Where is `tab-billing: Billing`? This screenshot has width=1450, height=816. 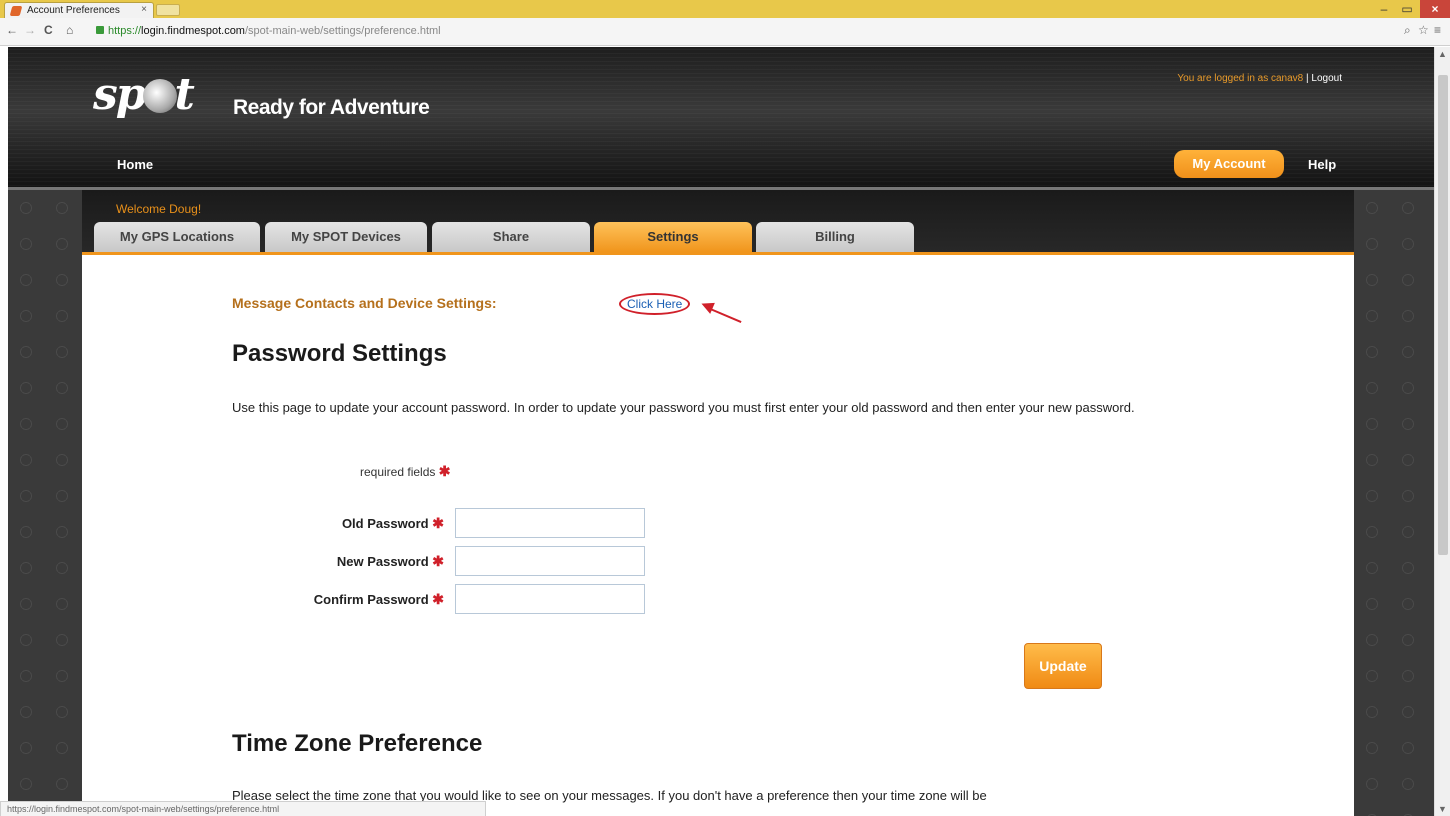
tab-billing: Billing is located at coordinates (835, 237).